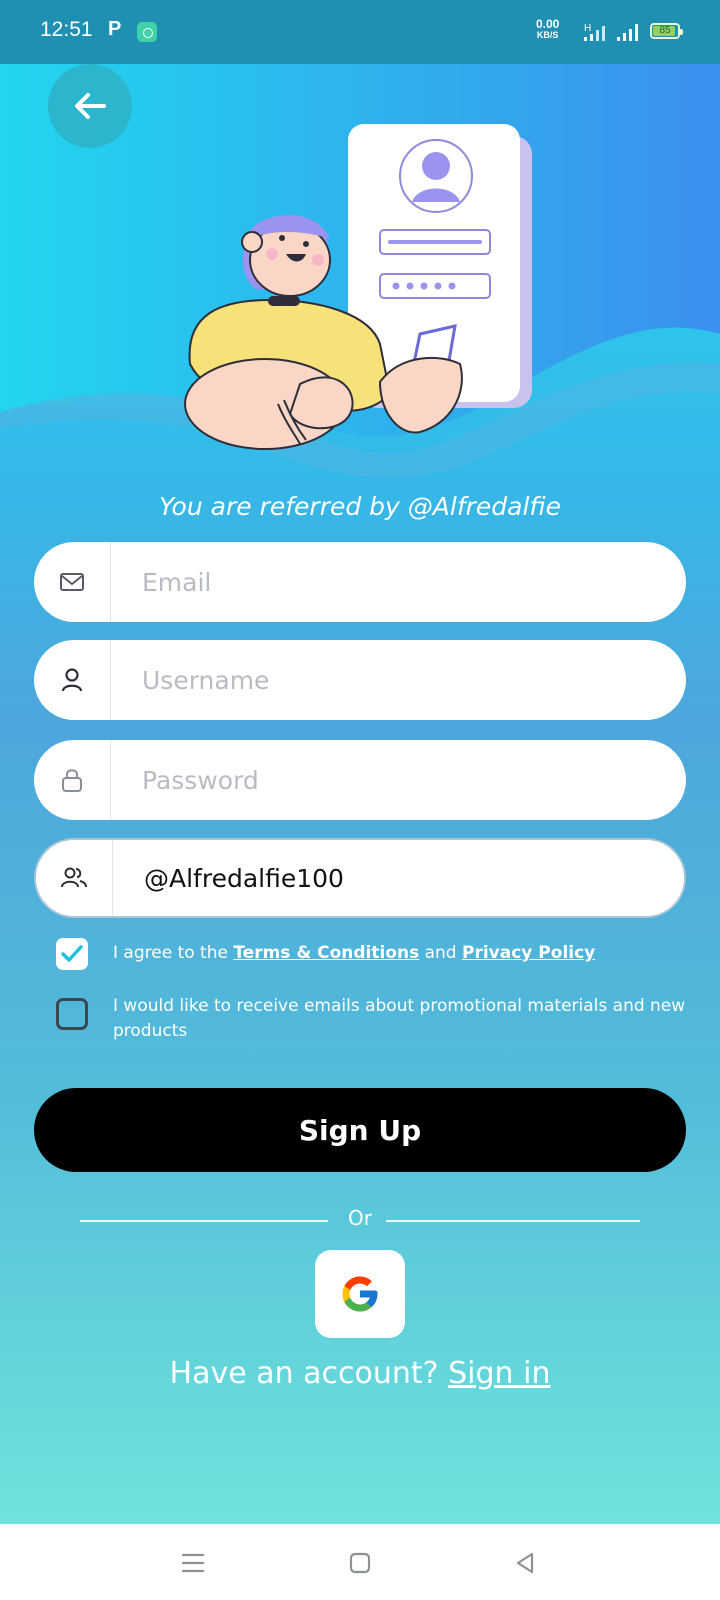 Image resolution: width=720 pixels, height=1600 pixels. I want to click on users-icon, so click(74, 877).